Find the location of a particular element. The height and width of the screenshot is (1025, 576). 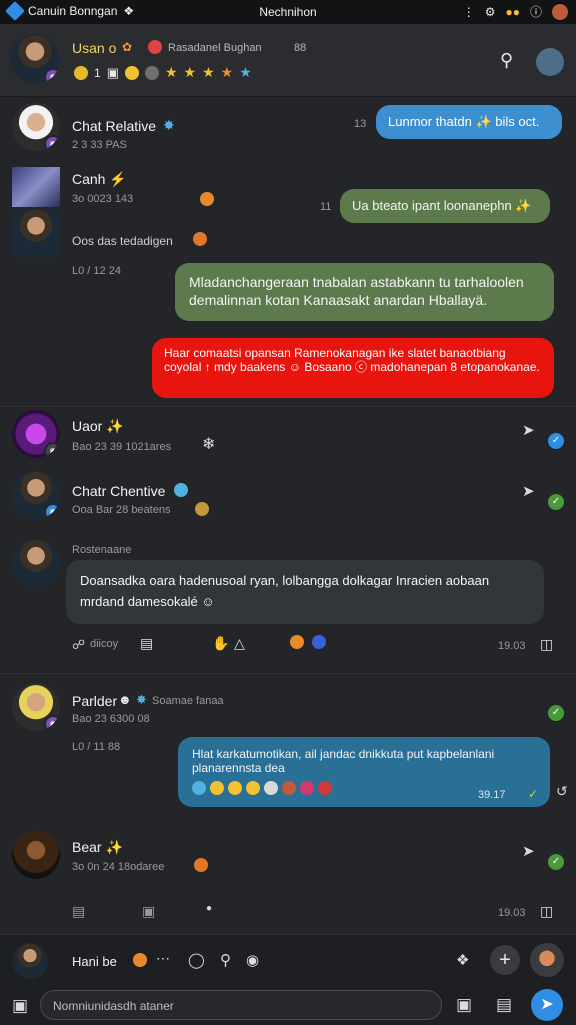

chat-name: Canh ⚡ is located at coordinates (99, 179).